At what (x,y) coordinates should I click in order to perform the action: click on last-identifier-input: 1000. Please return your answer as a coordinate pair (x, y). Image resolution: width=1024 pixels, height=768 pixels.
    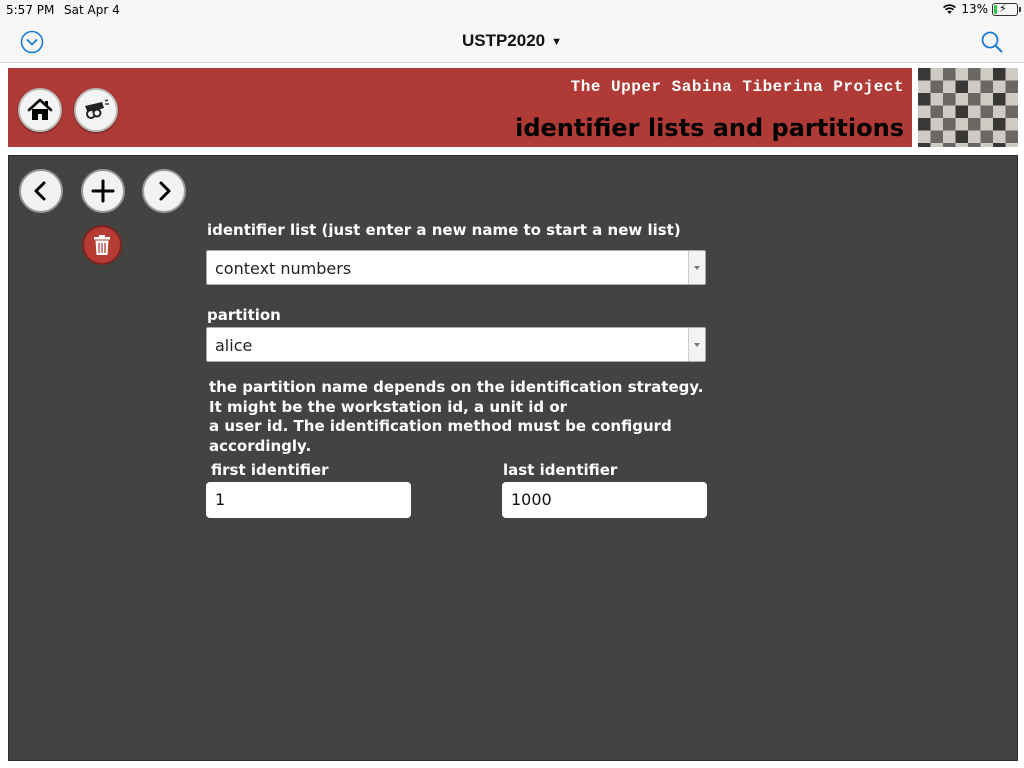
    Looking at the image, I should click on (604, 500).